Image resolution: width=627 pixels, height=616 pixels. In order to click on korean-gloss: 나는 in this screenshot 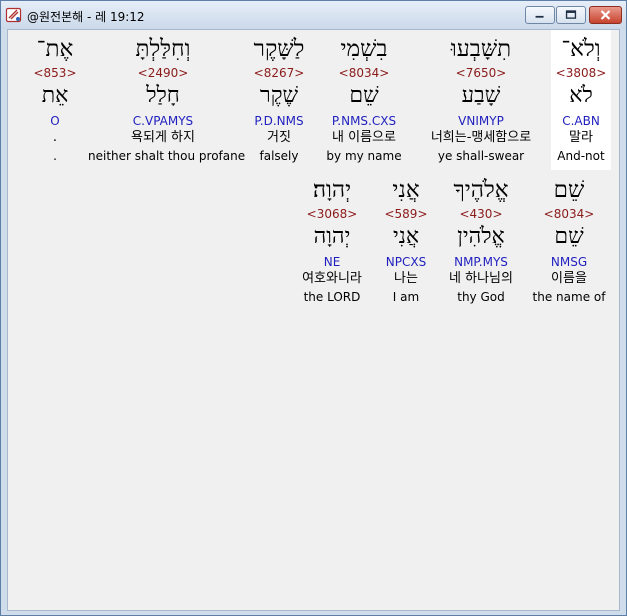, I will do `click(406, 278)`.